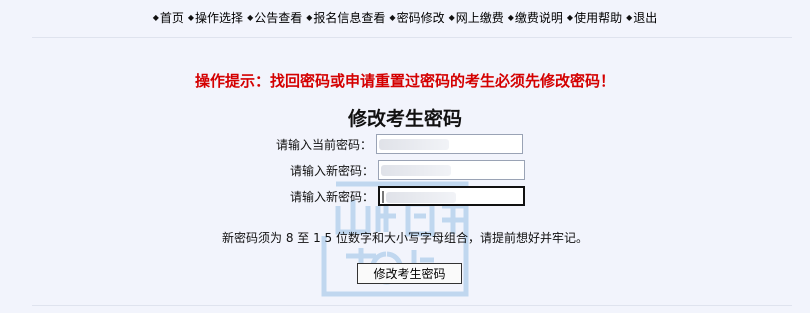  Describe the element at coordinates (405, 238) in the screenshot. I see `password-rule-note: 新密码须为 8 至 1 5 位数字和大小写字母组合，请提前想好并牢记。` at that location.